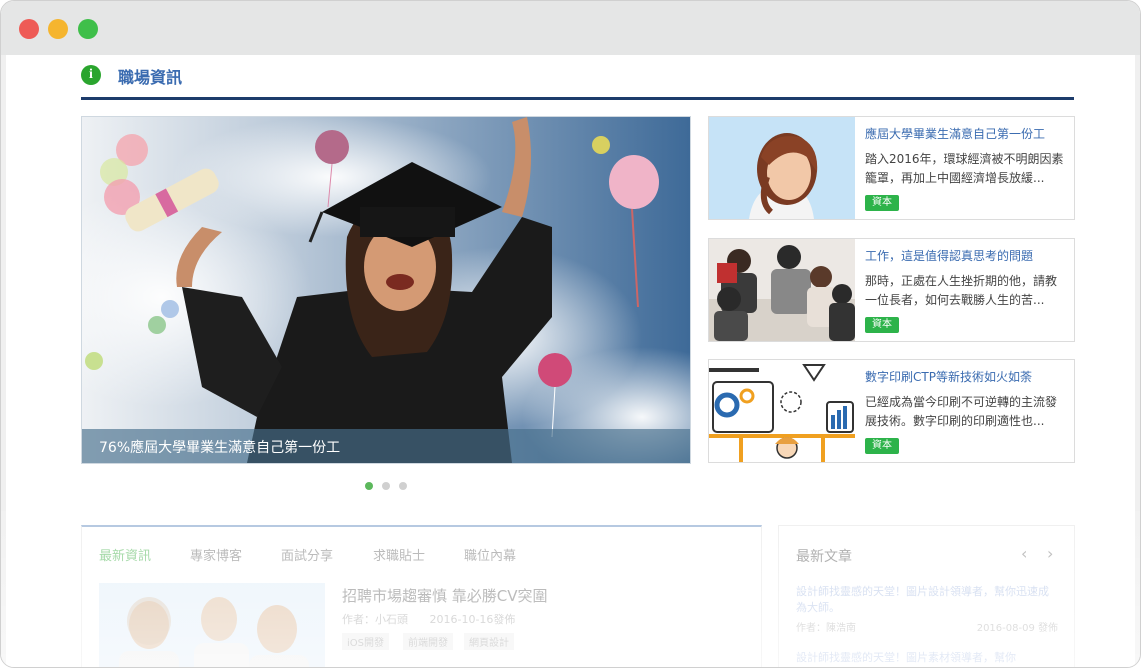 The width and height of the screenshot is (1141, 668). Describe the element at coordinates (375, 619) in the screenshot. I see `article-author: 作者：小石頭` at that location.